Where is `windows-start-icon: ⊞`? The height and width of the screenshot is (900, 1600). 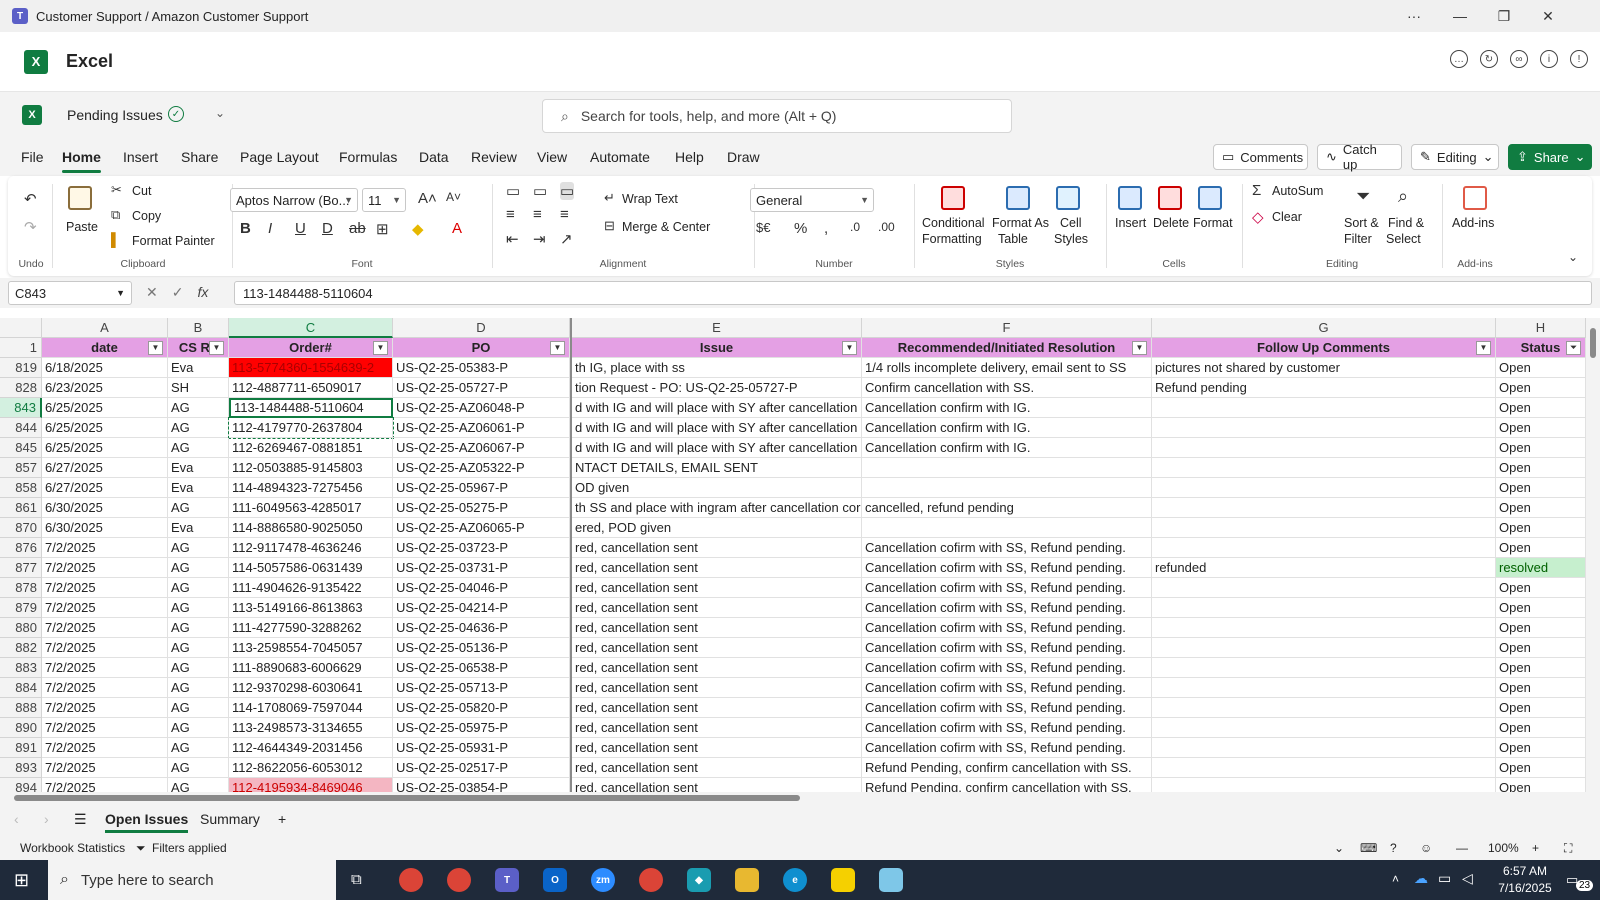
windows-start-icon: ⊞ is located at coordinates (21, 880).